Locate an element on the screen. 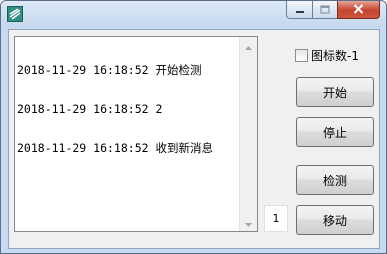 The image size is (387, 254). maximize-button is located at coordinates (324, 10).